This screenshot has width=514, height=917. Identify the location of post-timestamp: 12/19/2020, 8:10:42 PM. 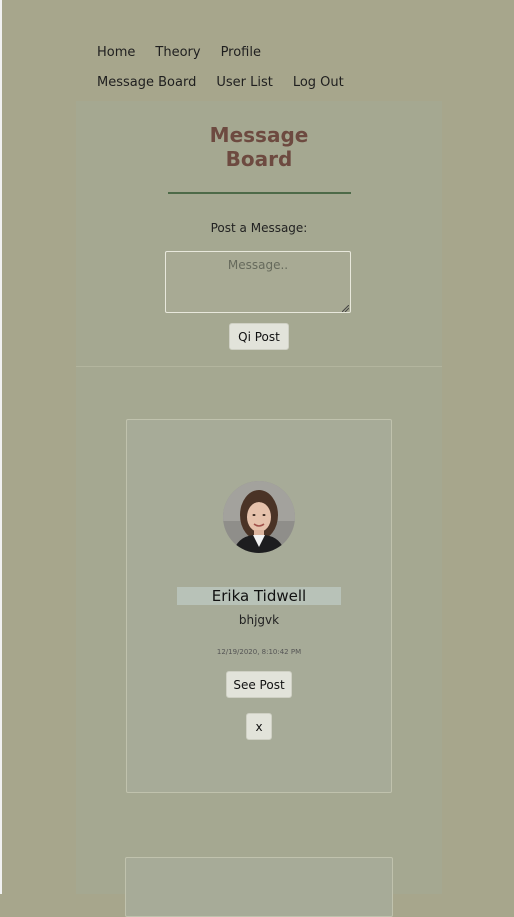
(259, 652).